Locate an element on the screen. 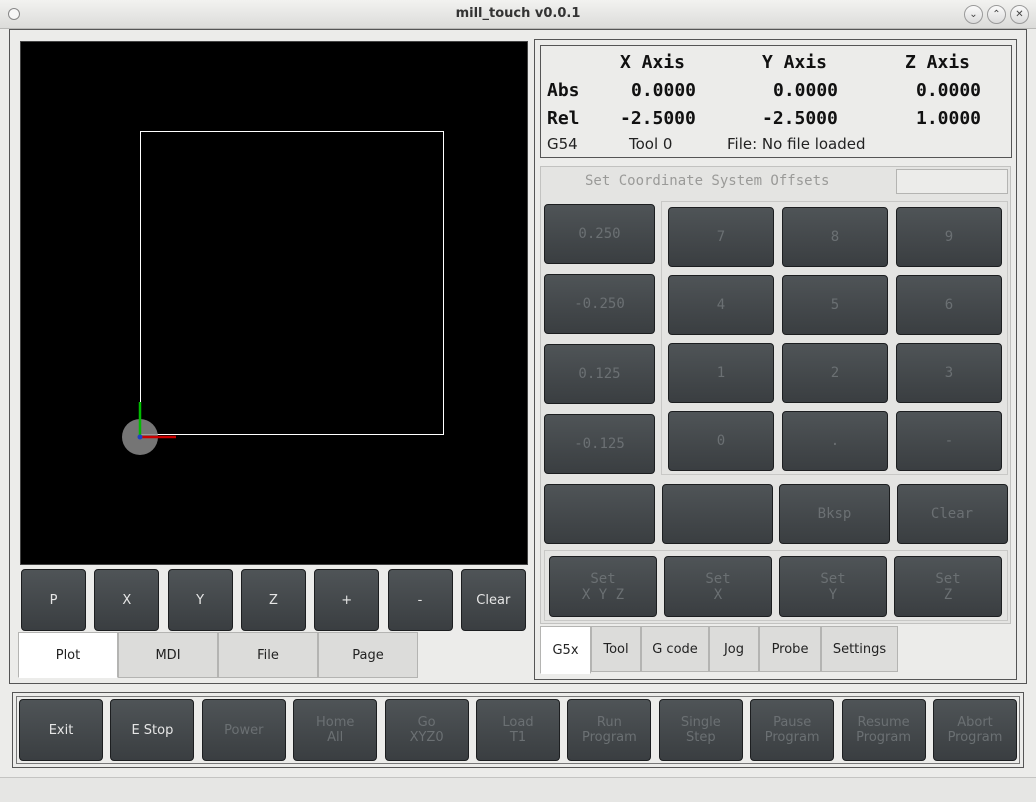  tab-file: File is located at coordinates (268, 655).